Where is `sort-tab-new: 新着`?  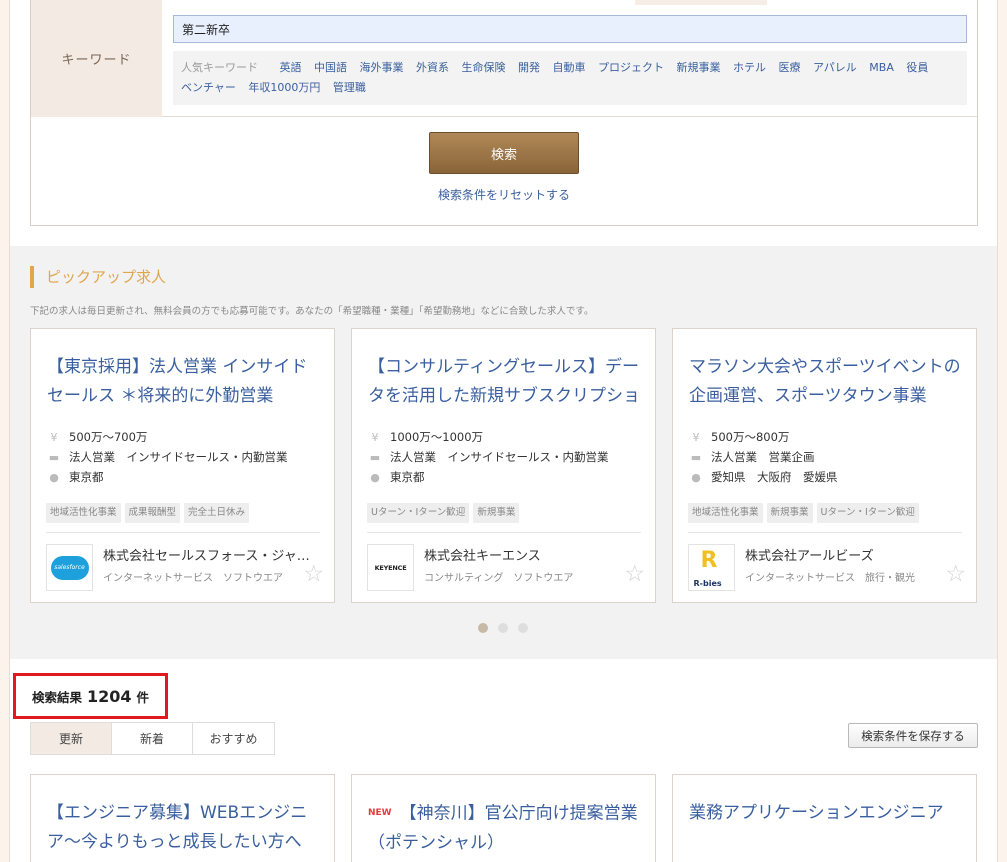
sort-tab-new: 新着 is located at coordinates (152, 738).